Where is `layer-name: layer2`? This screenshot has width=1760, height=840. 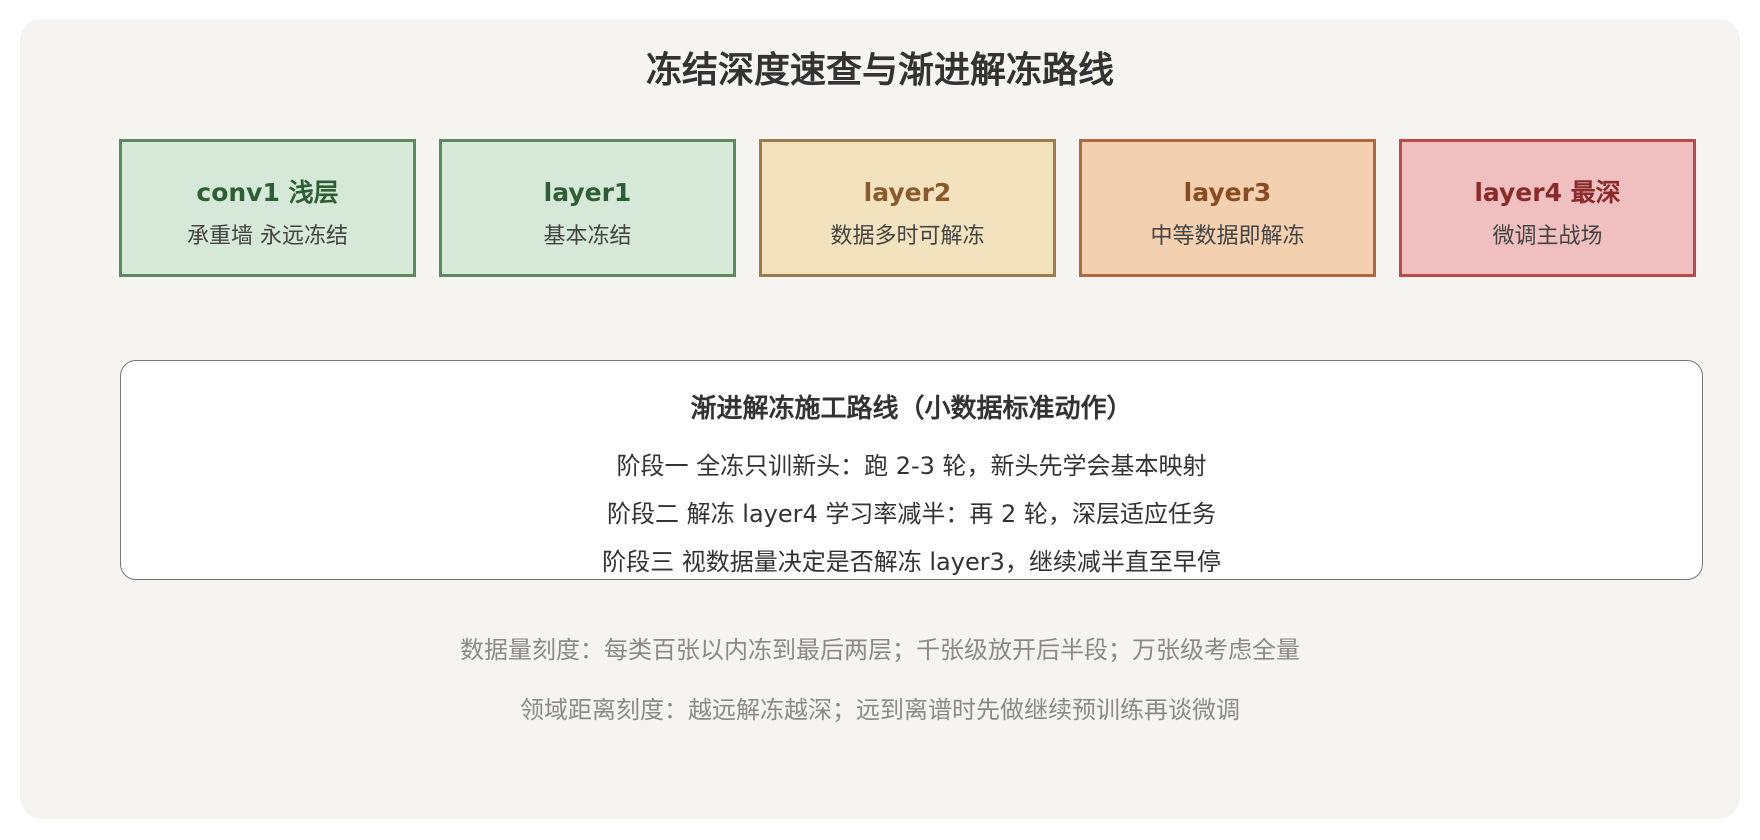 layer-name: layer2 is located at coordinates (907, 192).